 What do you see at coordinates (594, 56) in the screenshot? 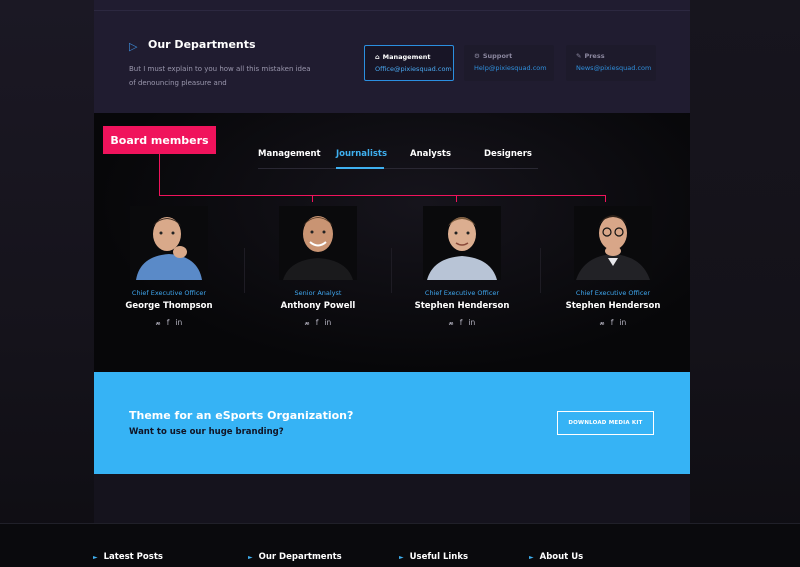
I see `contact-label: Press` at bounding box center [594, 56].